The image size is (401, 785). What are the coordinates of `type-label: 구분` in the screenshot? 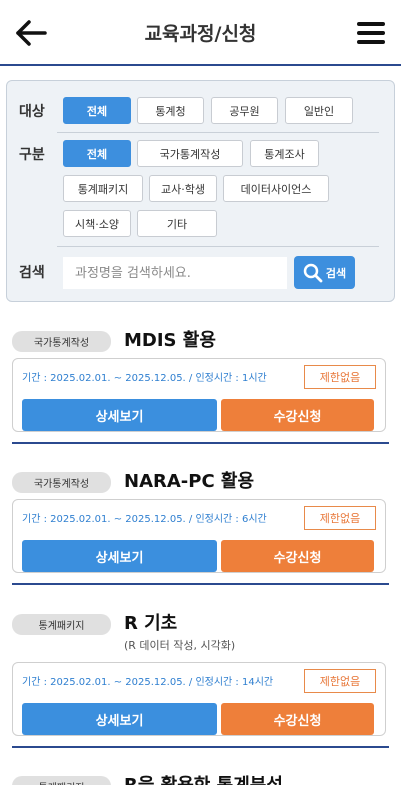 It's located at (32, 155).